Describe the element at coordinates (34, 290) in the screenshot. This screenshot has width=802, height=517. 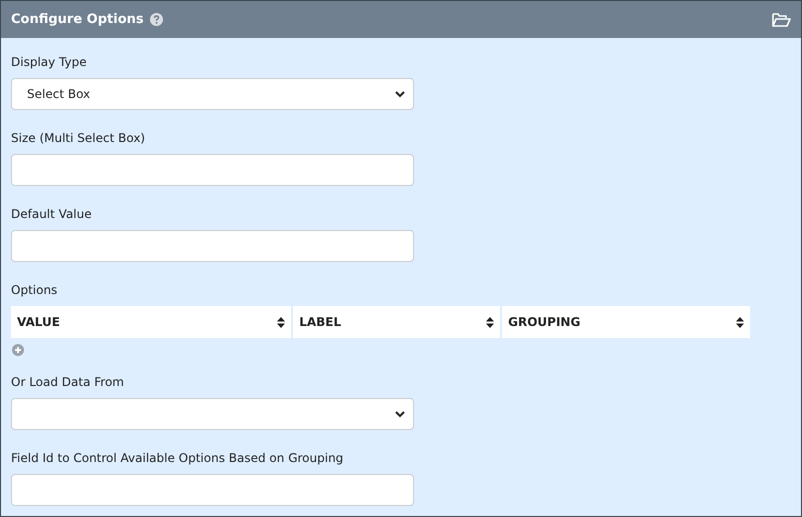
I see `field-label: Options` at that location.